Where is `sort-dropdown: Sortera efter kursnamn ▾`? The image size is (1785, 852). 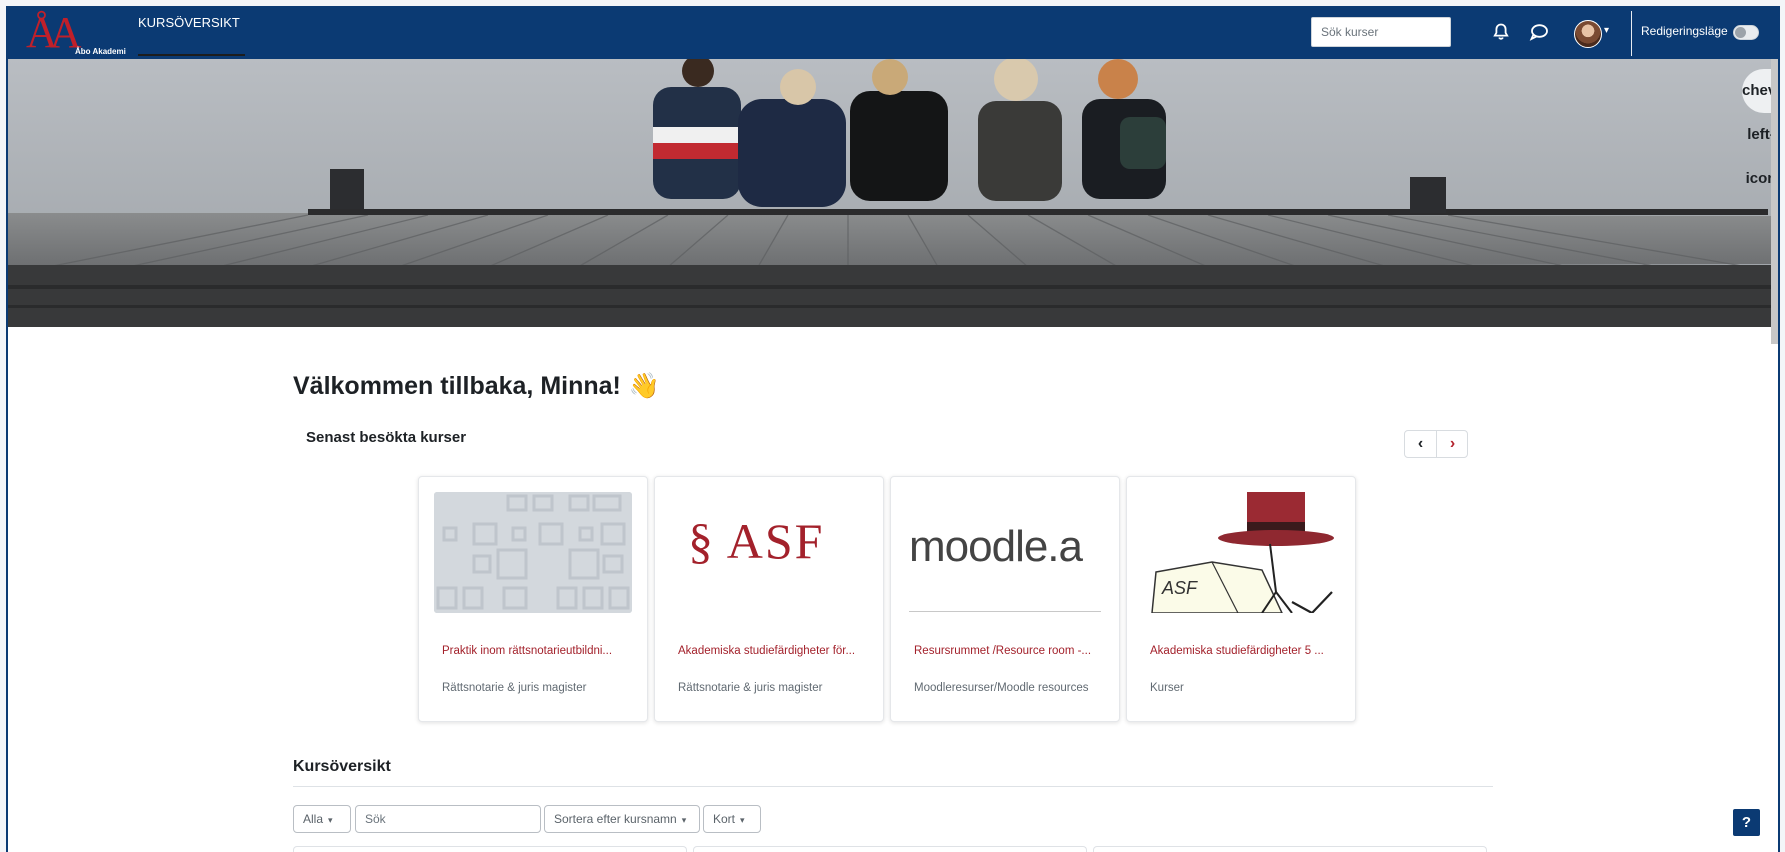
sort-dropdown: Sortera efter kursnamn ▾ is located at coordinates (622, 819).